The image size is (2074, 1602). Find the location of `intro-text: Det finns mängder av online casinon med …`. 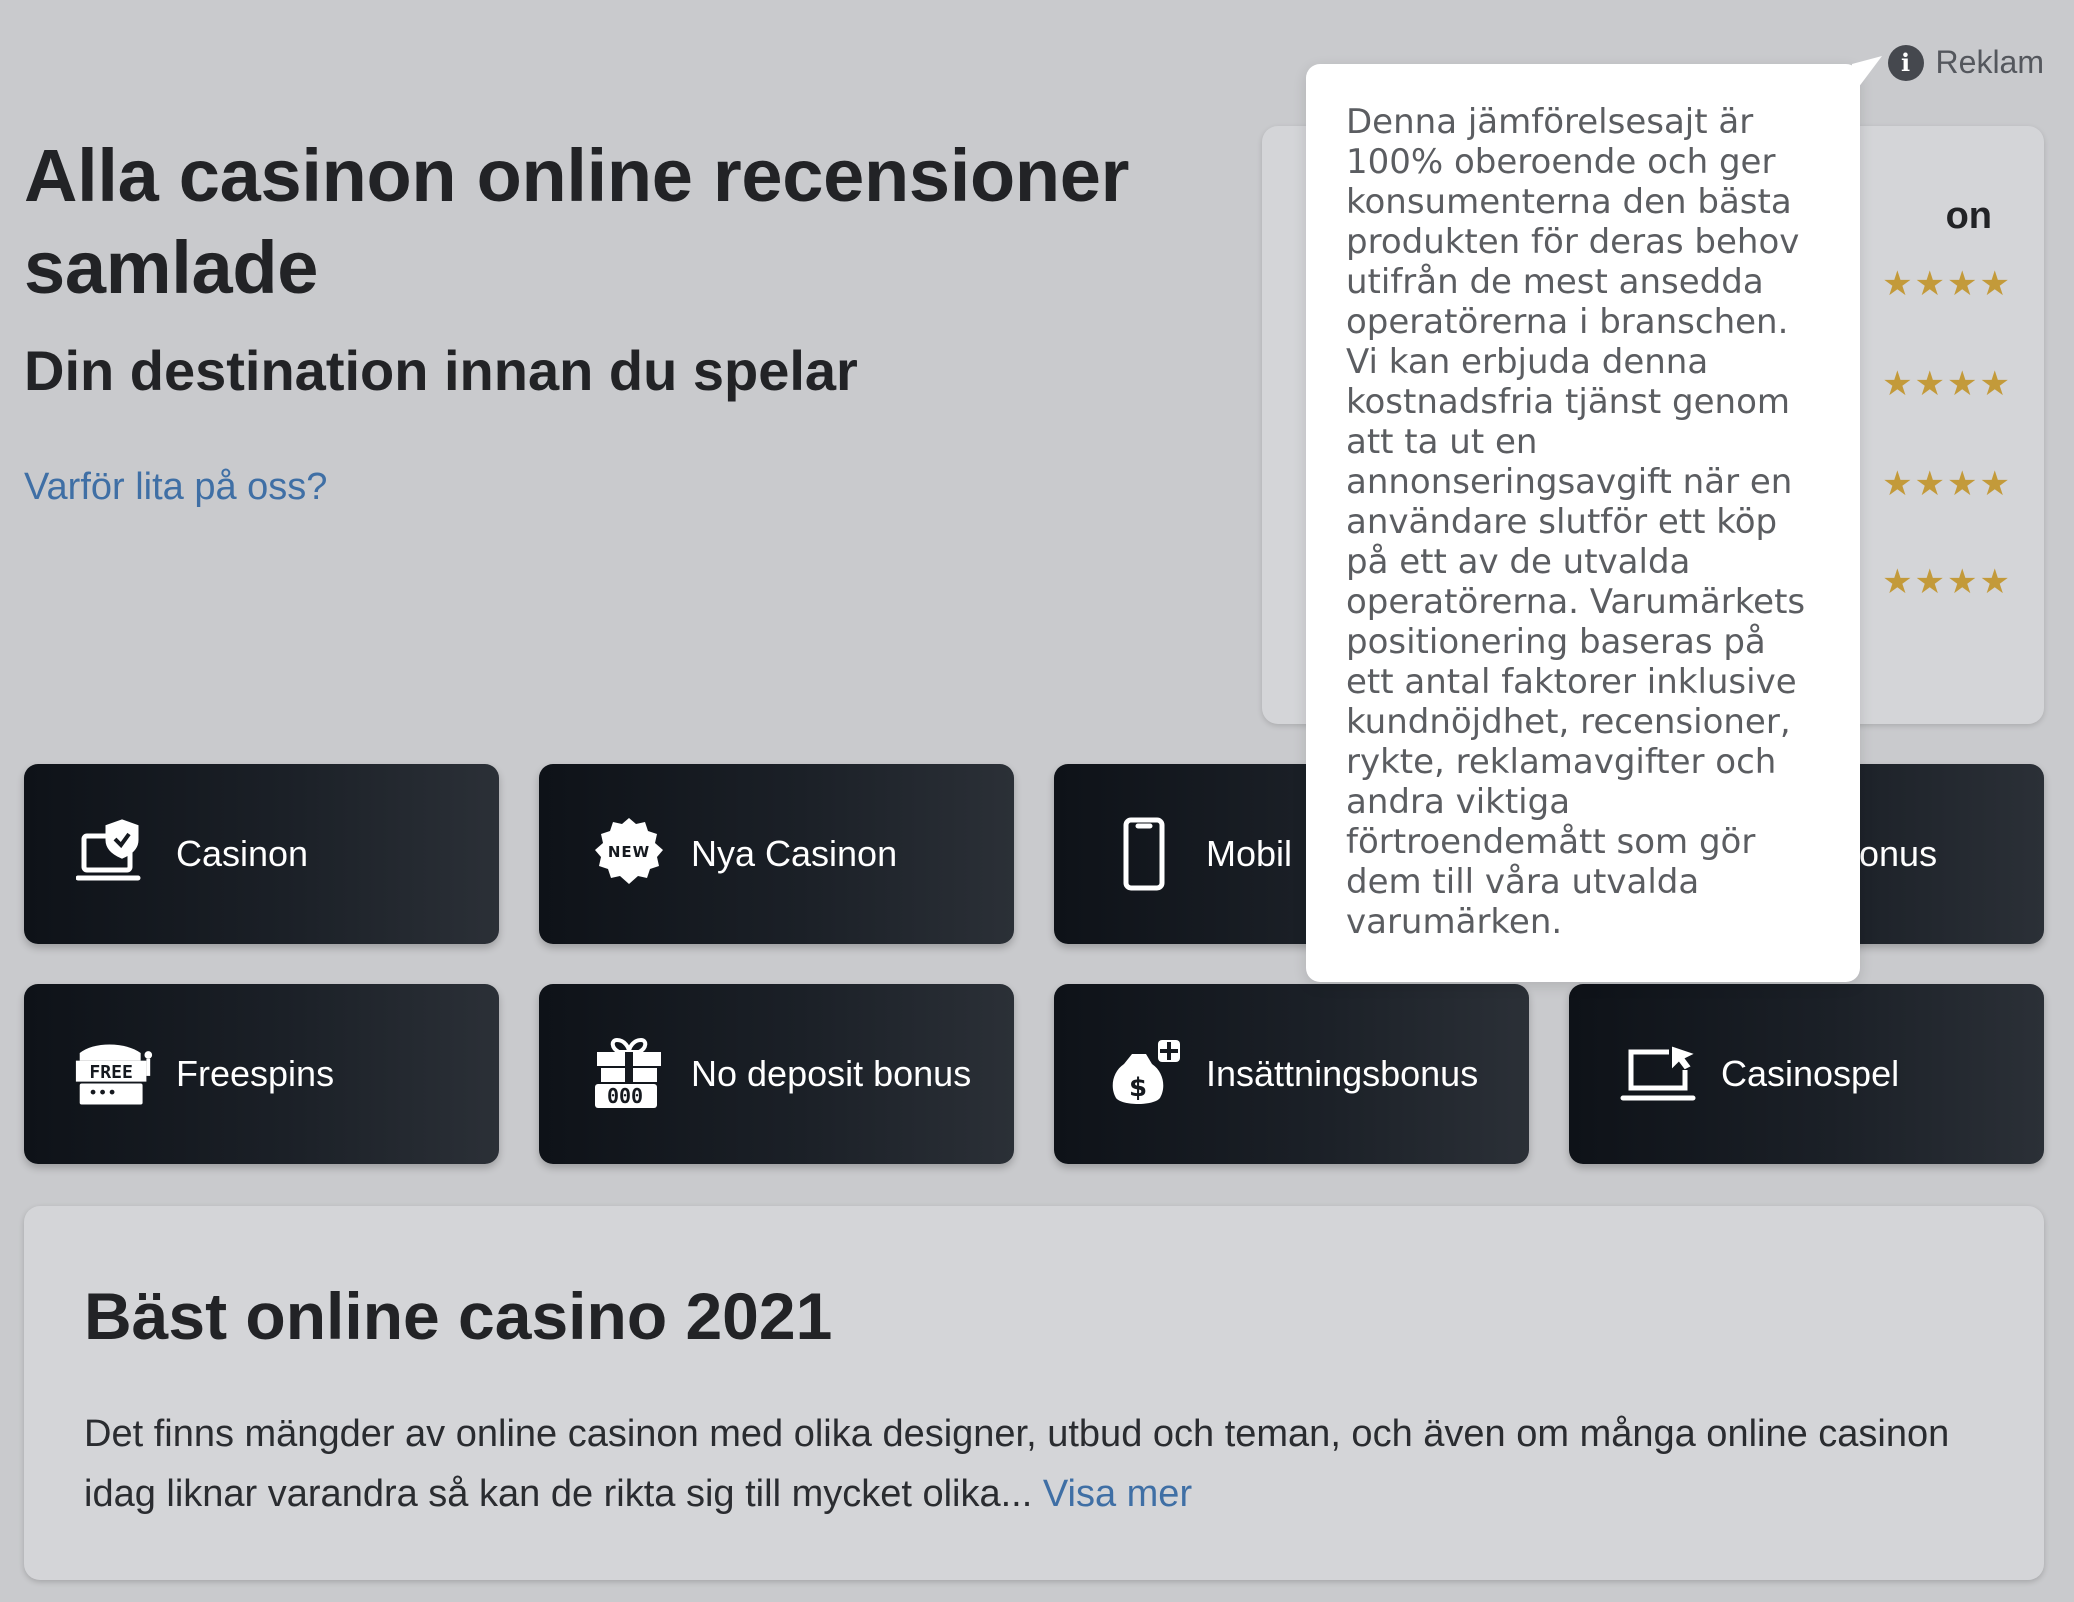

intro-text: Det finns mängder av online casinon med … is located at coordinates (1034, 1464).